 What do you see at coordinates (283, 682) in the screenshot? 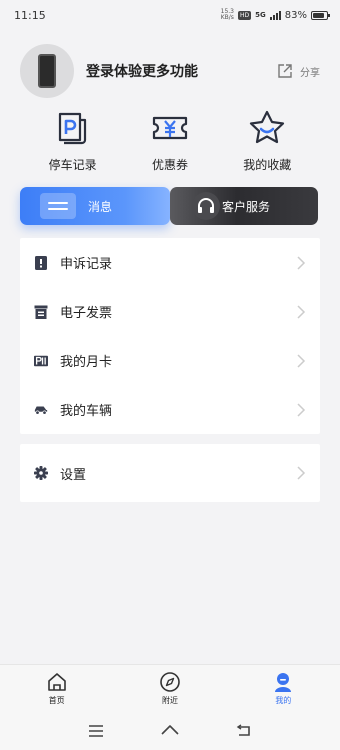
I see `user-icon` at bounding box center [283, 682].